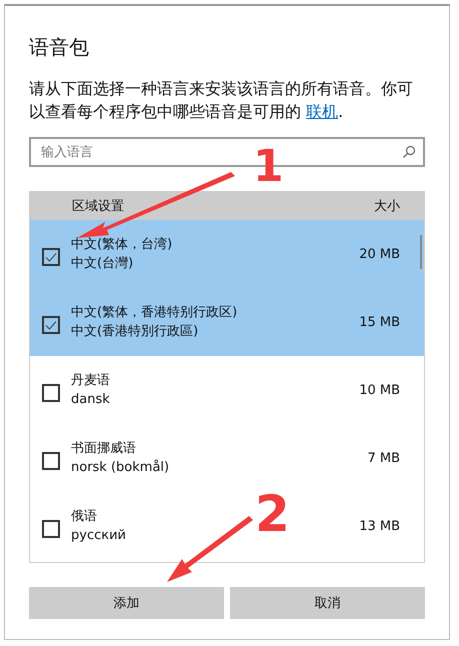 Image resolution: width=459 pixels, height=646 pixels. I want to click on size-text: 15 MB, so click(379, 322).